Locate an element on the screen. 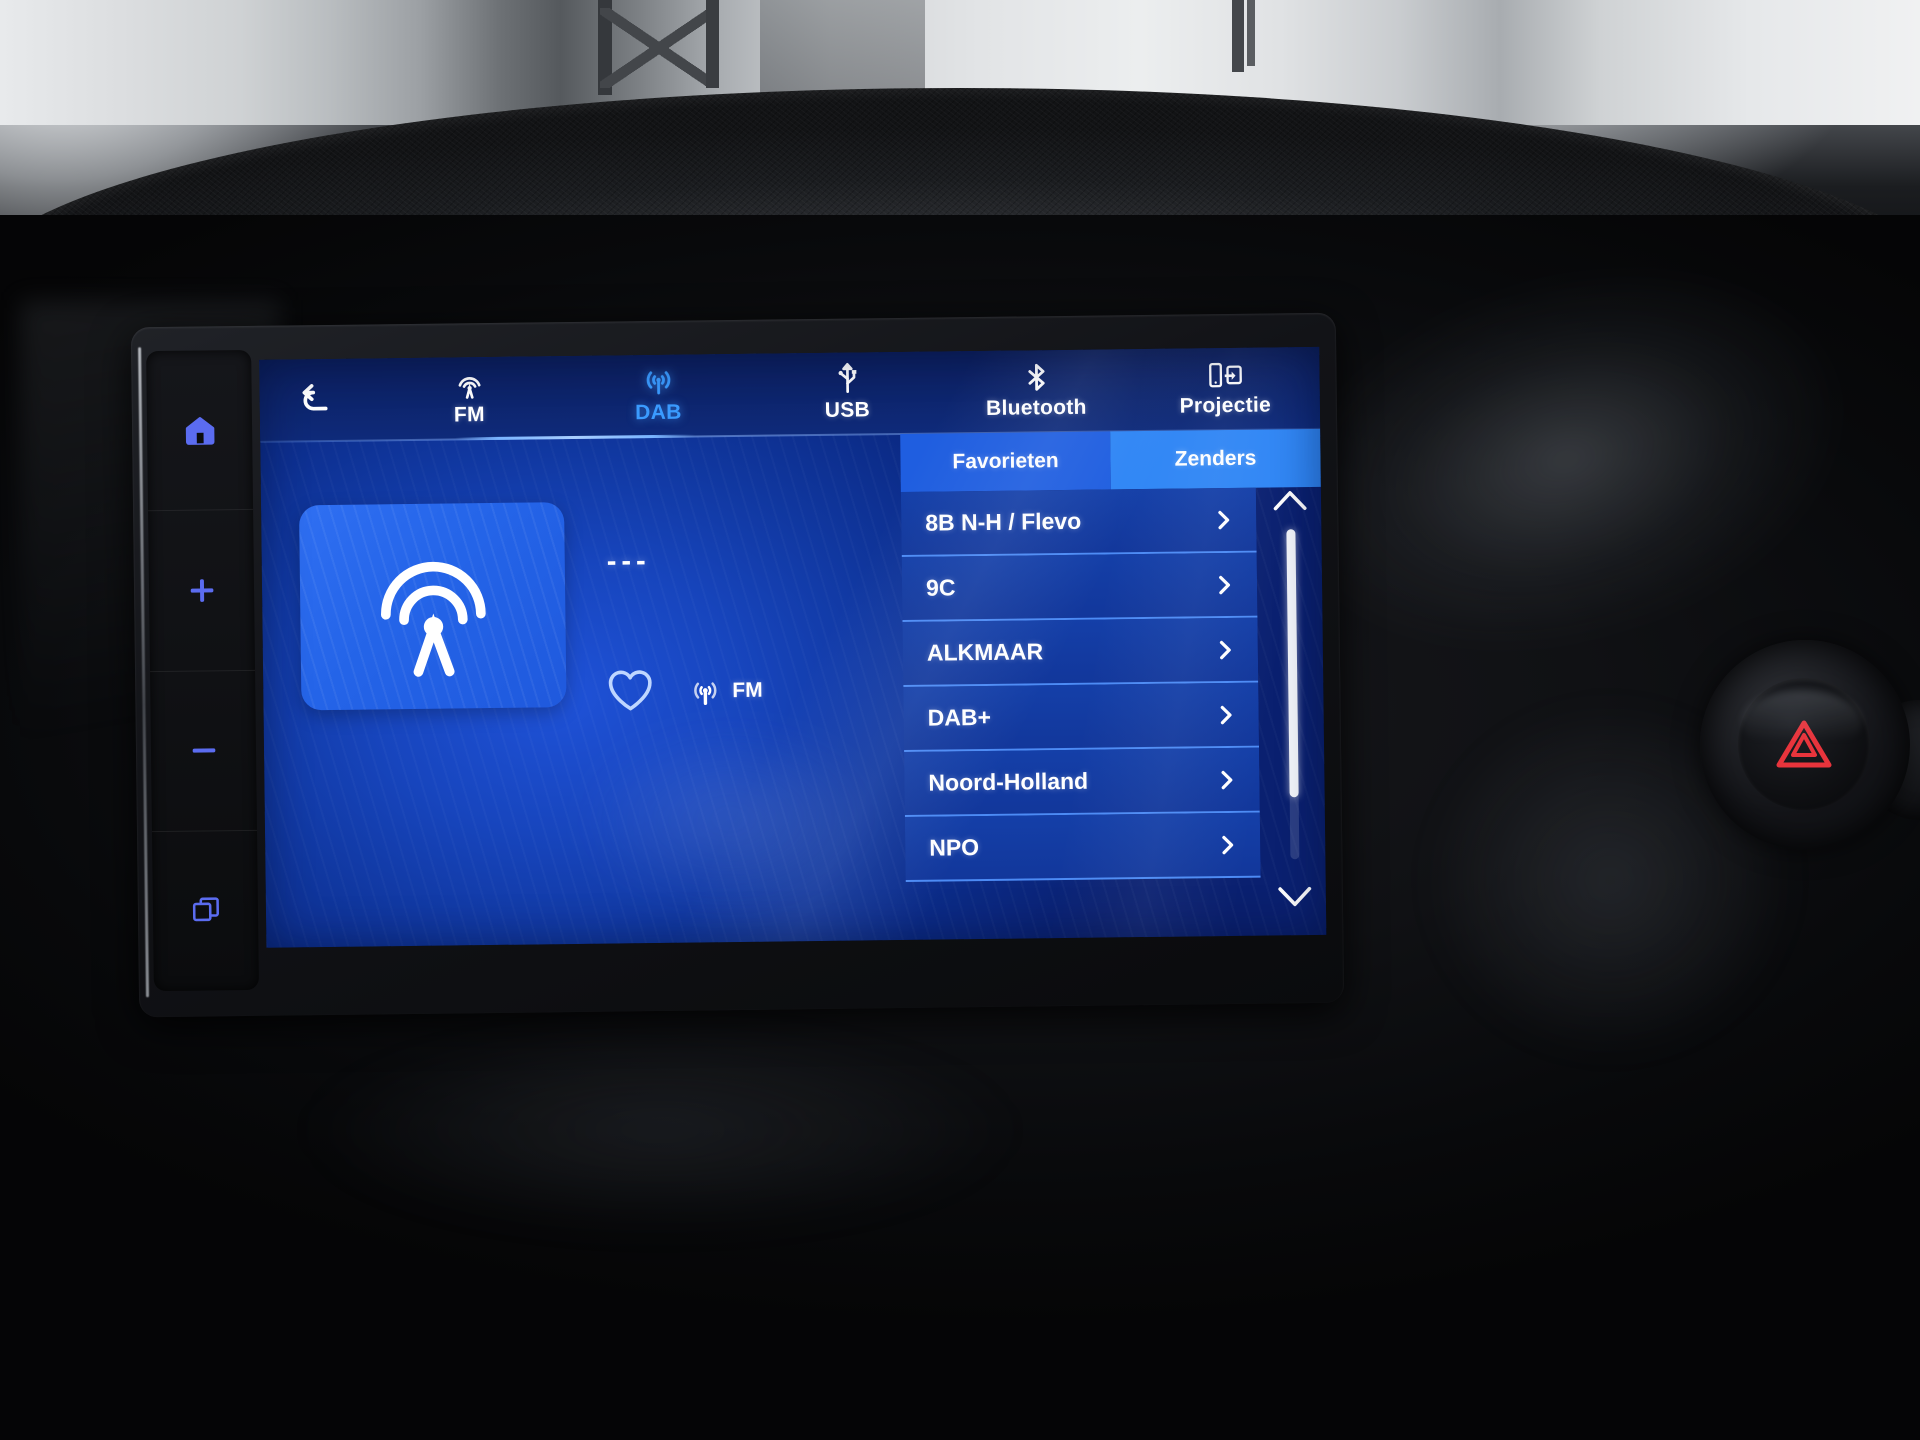  volume-up-button is located at coordinates (202, 591).